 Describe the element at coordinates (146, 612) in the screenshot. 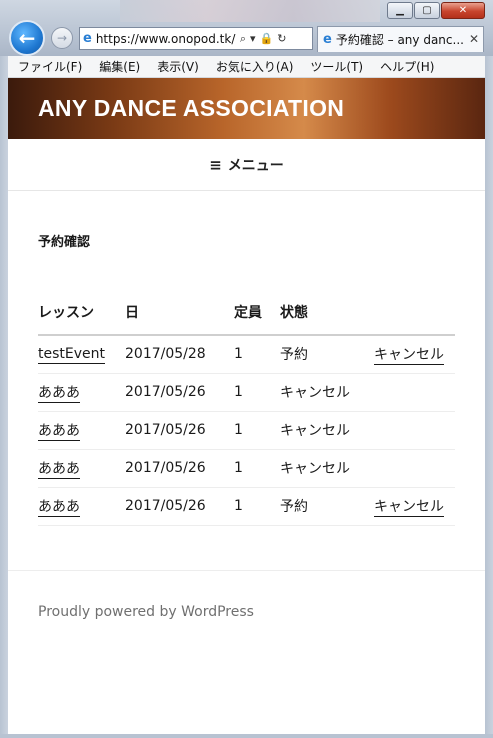

I see `footer-credit-link: Proudly powered by WordPress` at that location.